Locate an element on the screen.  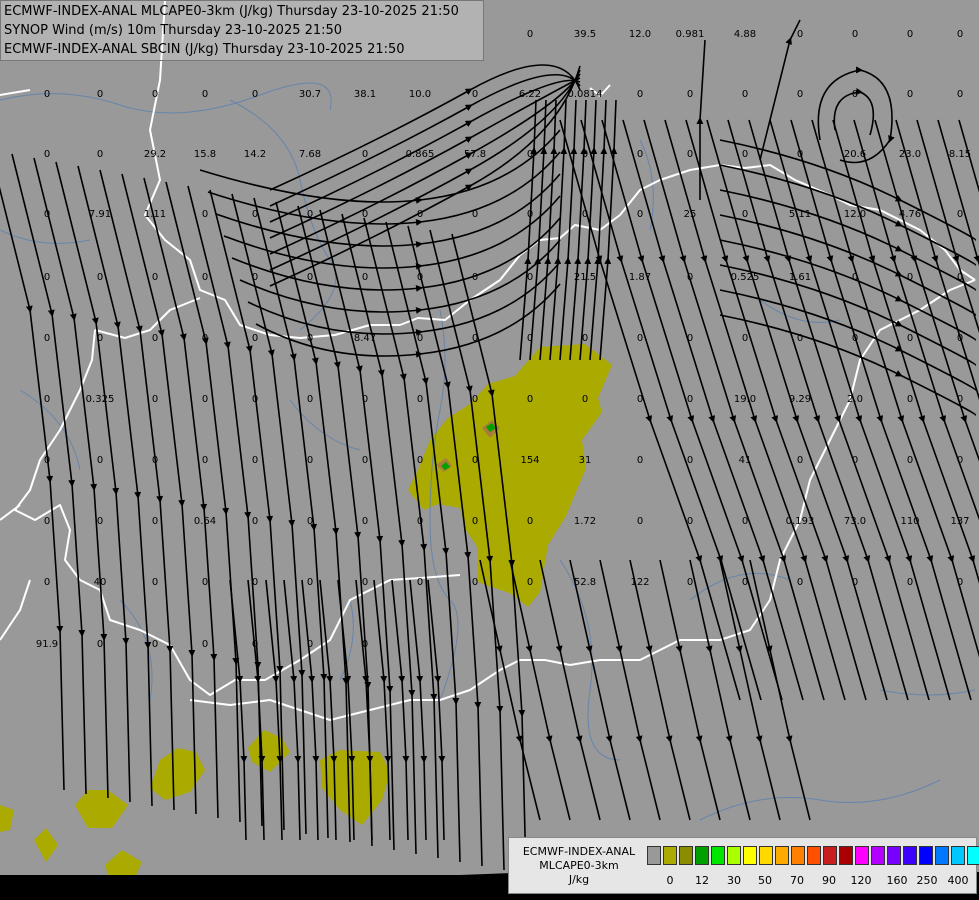
station-value: 110 is located at coordinates (909, 521).